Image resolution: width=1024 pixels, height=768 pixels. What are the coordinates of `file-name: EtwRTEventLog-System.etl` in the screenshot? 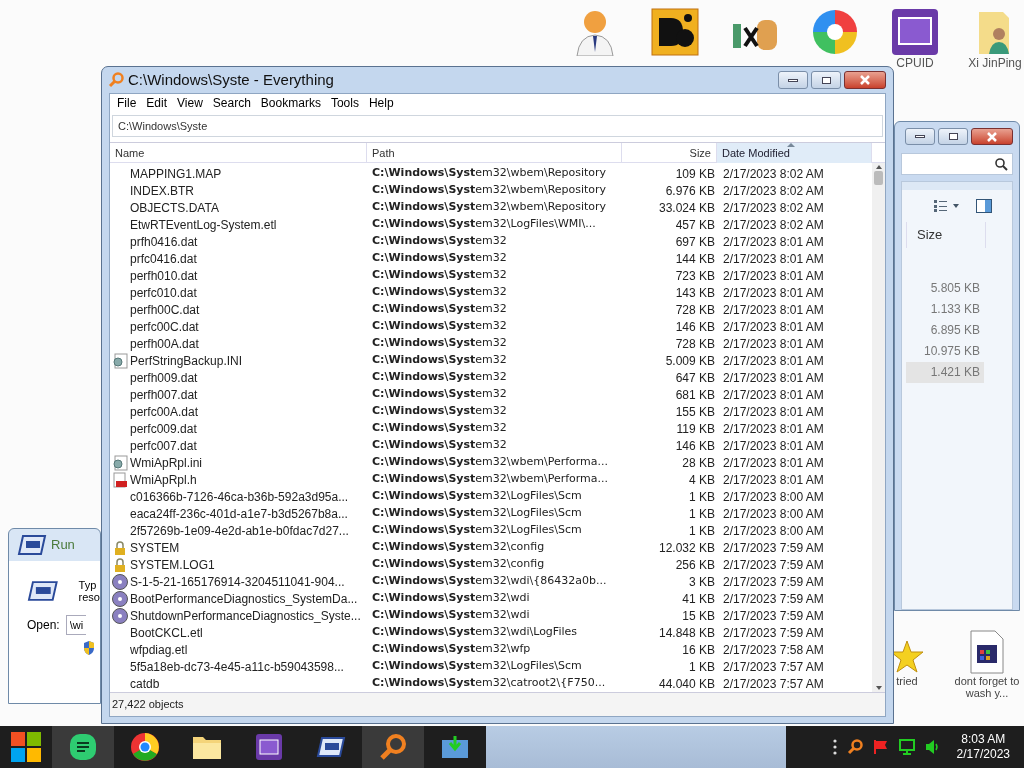 It's located at (203, 225).